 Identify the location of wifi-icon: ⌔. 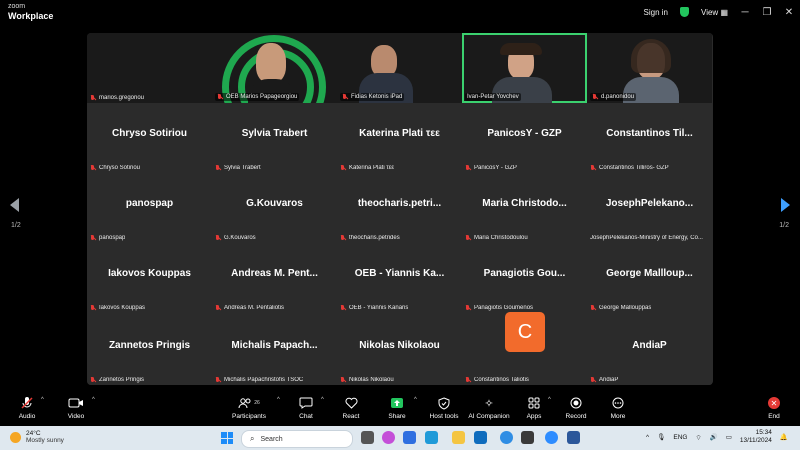
(698, 437).